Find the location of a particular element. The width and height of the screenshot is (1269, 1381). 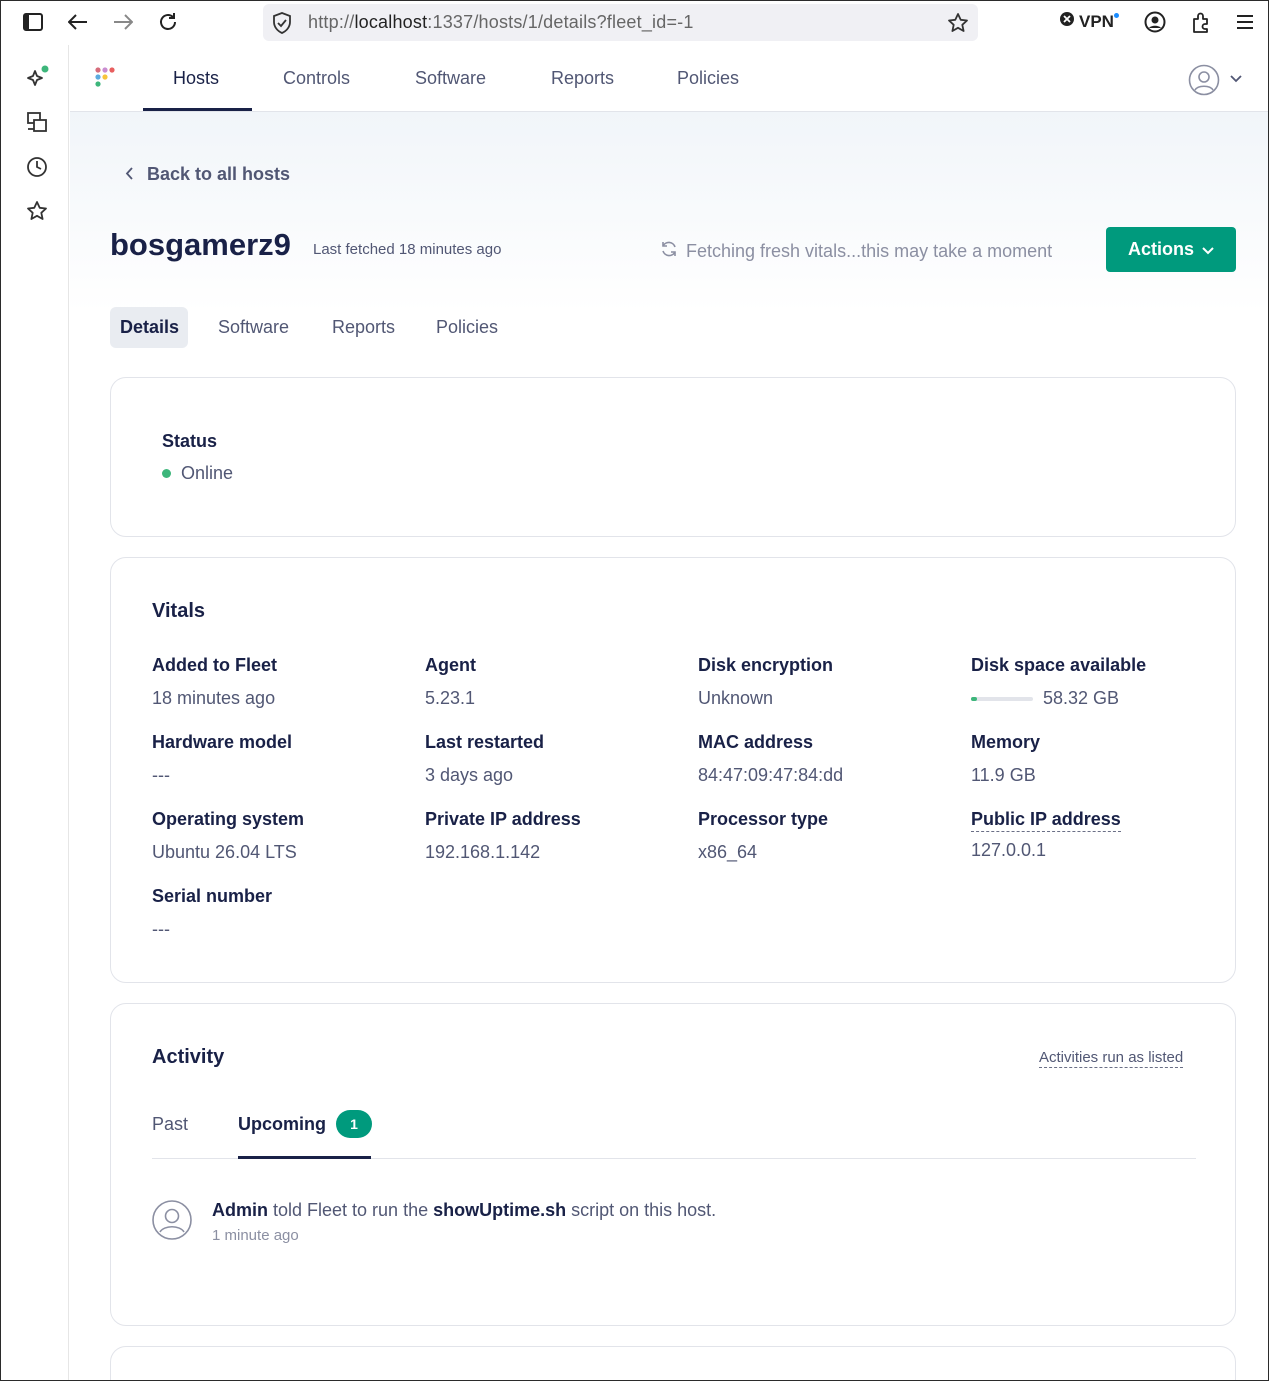

tab-reports: Reports is located at coordinates (363, 327).